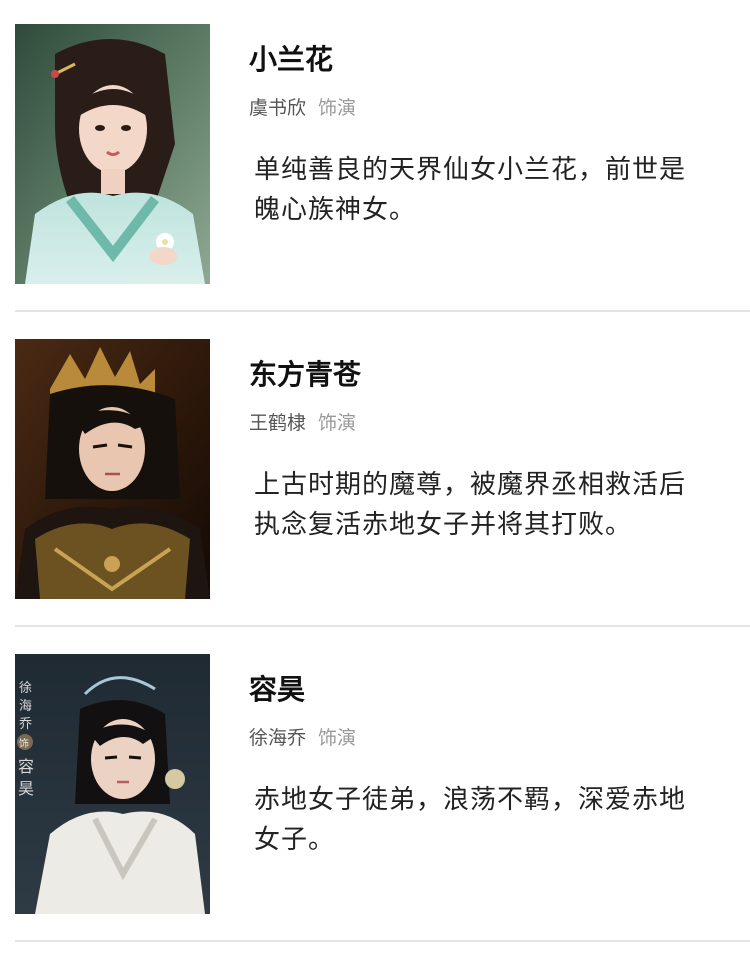  What do you see at coordinates (25, 724) in the screenshot?
I see `poster-char: 乔` at bounding box center [25, 724].